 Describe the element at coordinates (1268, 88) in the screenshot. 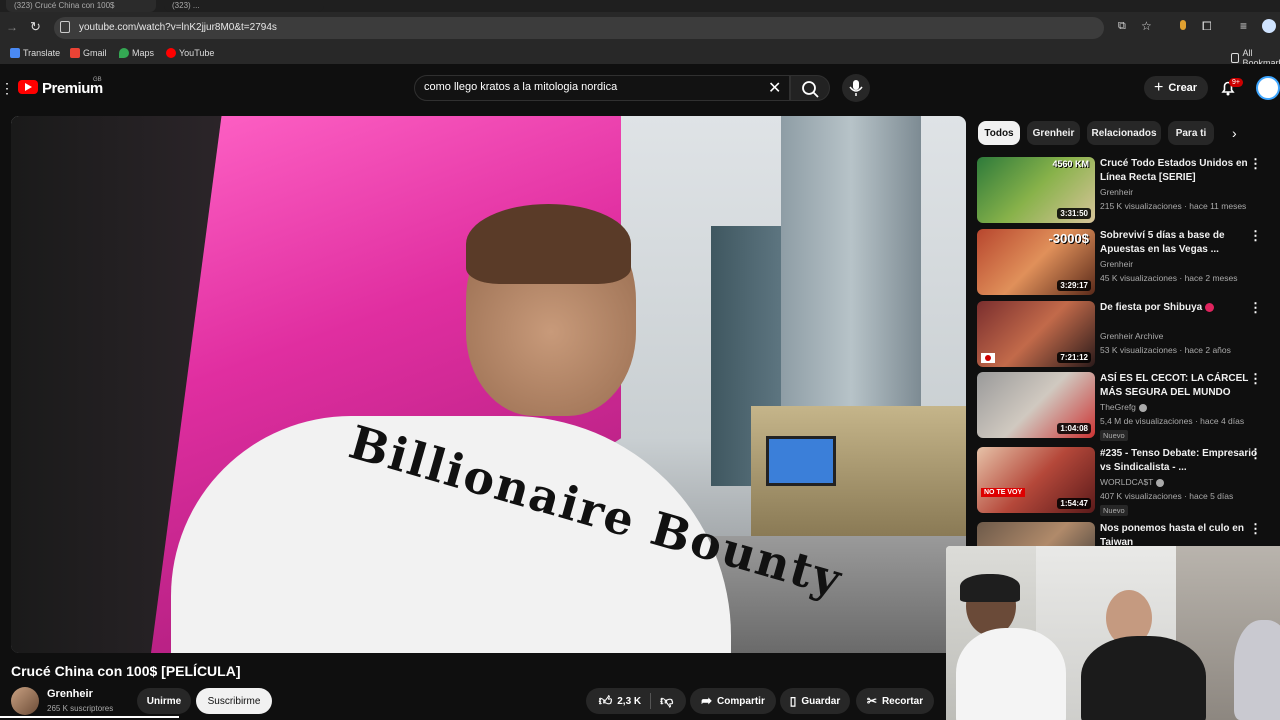

I see `account-avatar` at that location.